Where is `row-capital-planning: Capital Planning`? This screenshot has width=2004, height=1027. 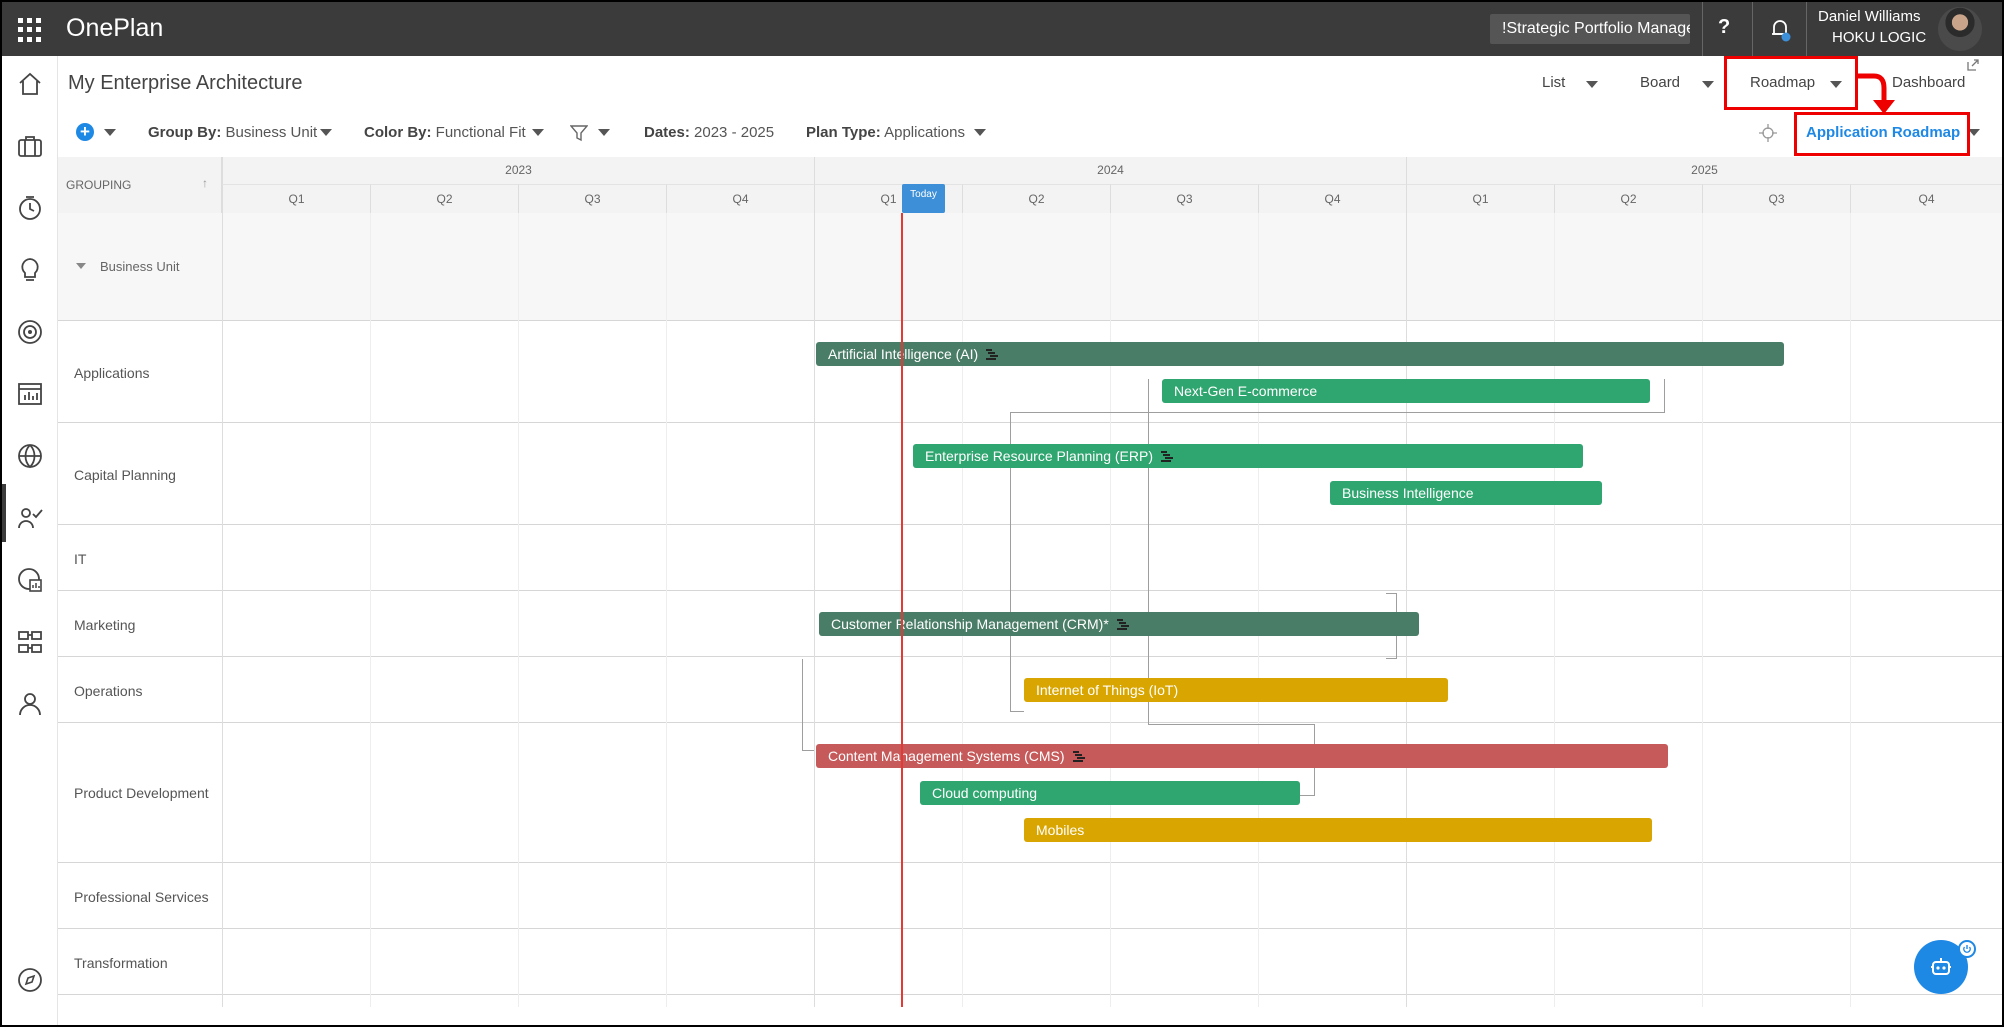 row-capital-planning: Capital Planning is located at coordinates (1030, 474).